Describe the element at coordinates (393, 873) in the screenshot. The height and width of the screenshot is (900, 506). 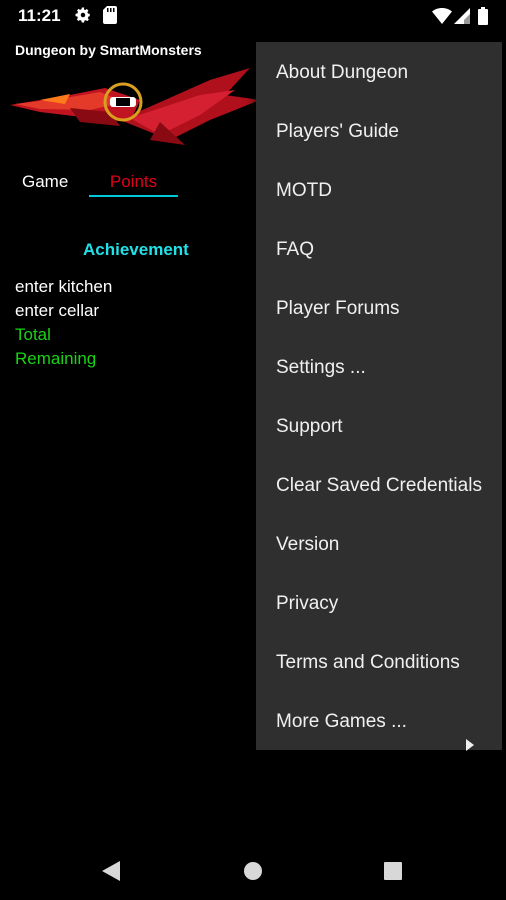
I see `recents-icon` at that location.